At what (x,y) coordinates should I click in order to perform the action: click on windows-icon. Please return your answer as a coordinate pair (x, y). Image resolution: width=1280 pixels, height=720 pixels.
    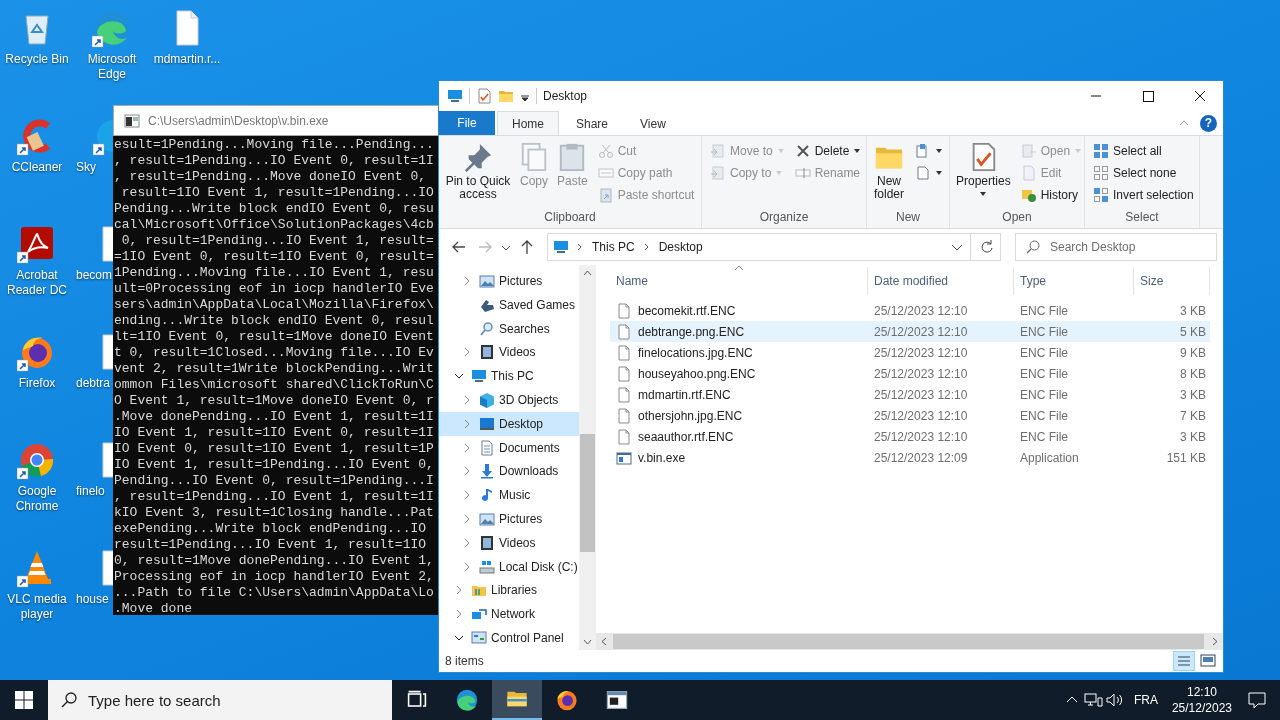
    Looking at the image, I should click on (24, 700).